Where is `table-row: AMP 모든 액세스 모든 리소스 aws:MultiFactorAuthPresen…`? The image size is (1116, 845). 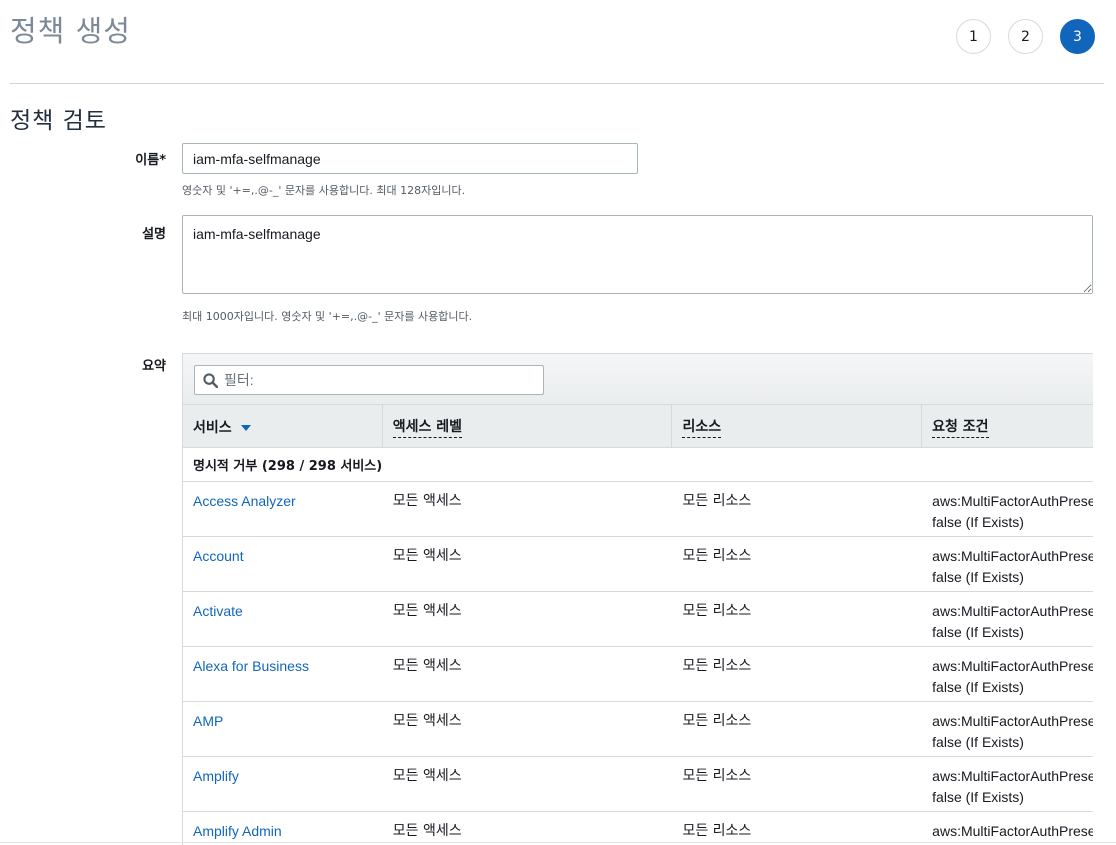
table-row: AMP 모든 액세스 모든 리소스 aws:MultiFactorAuthPresen… is located at coordinates (638, 729).